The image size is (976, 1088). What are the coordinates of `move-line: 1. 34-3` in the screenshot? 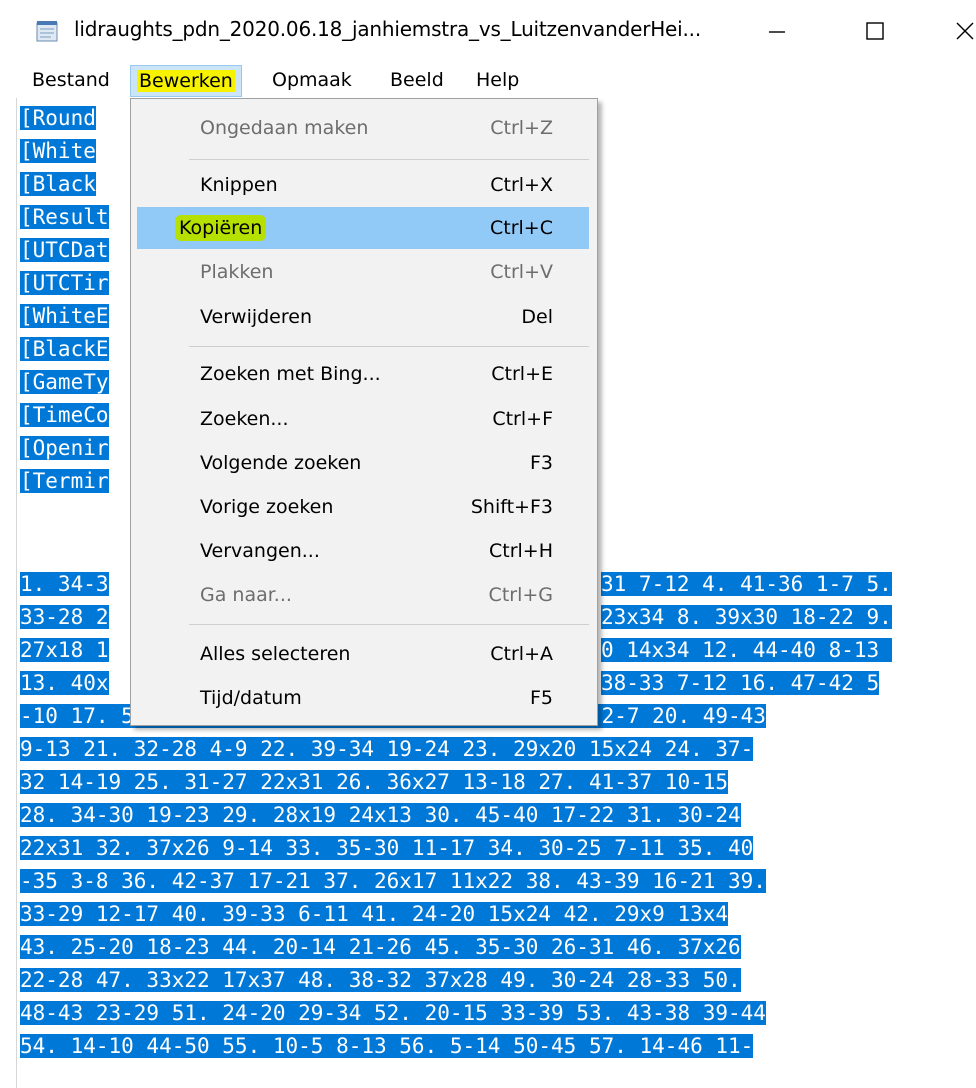 It's located at (64, 584).